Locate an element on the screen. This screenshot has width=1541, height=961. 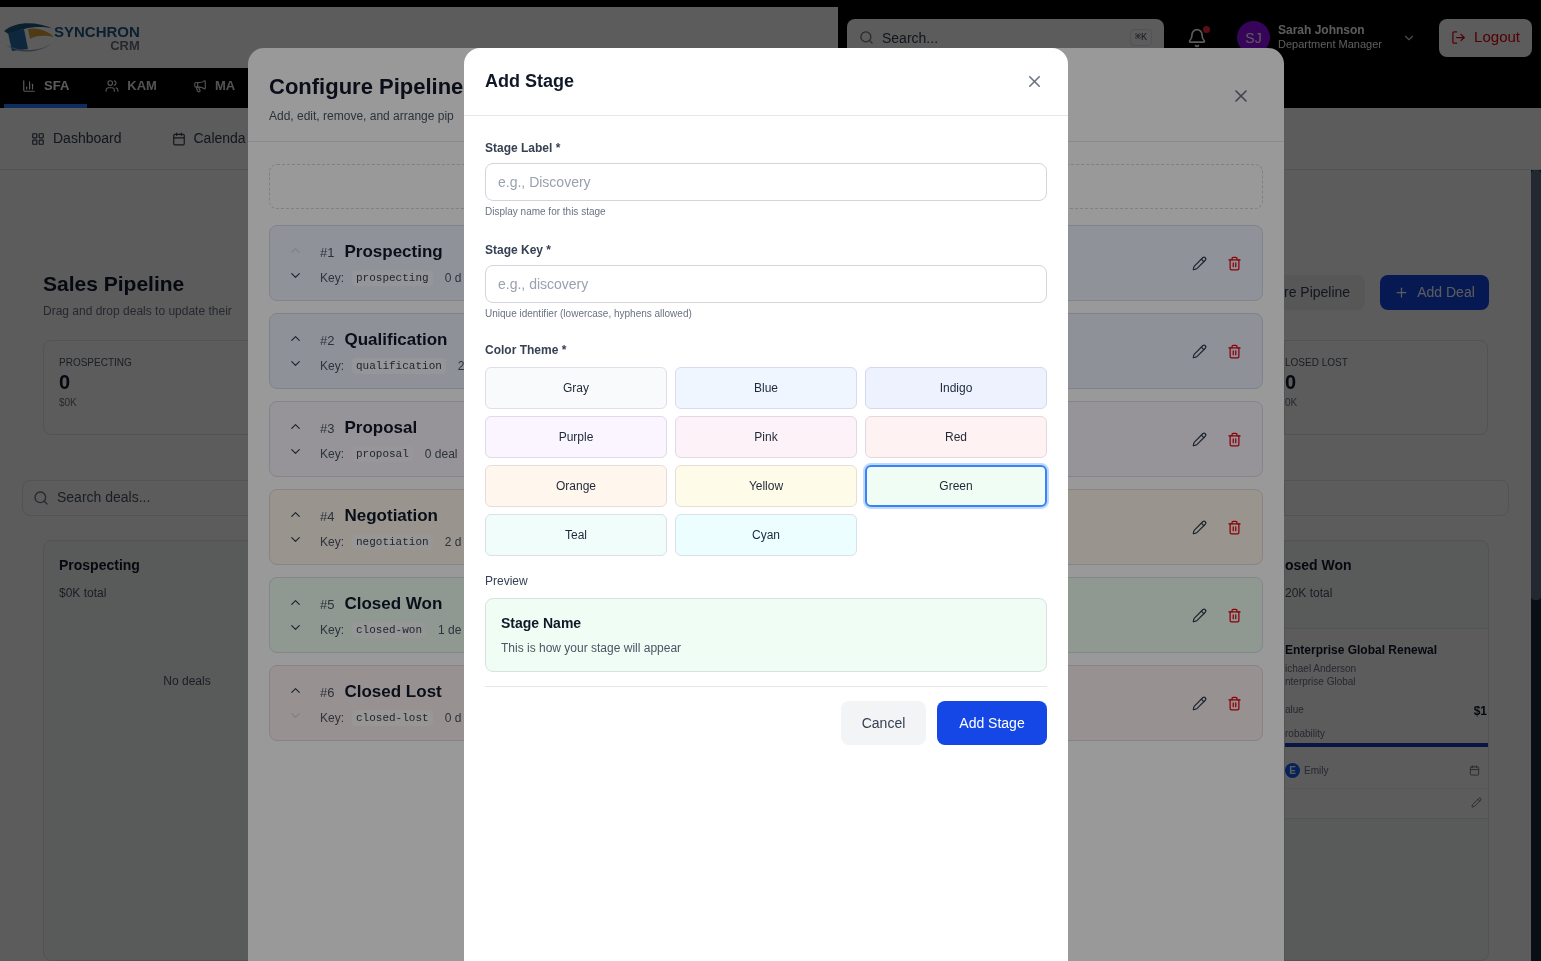
color-option: Yellow is located at coordinates (766, 486).